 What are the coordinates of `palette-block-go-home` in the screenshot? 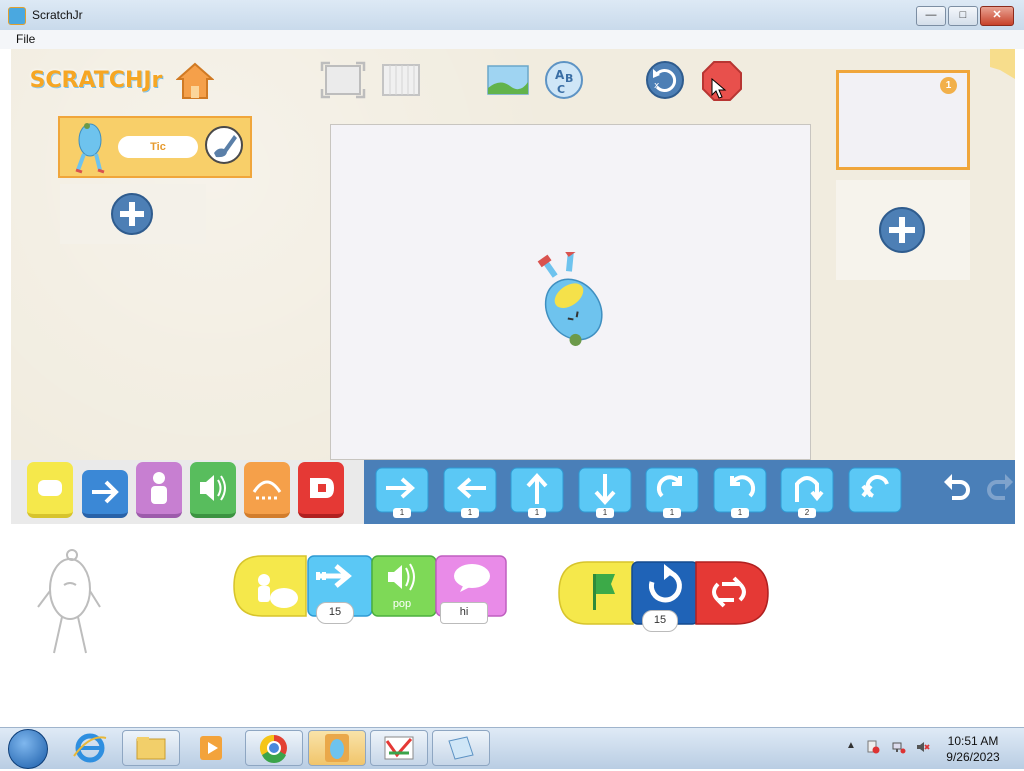 It's located at (875, 491).